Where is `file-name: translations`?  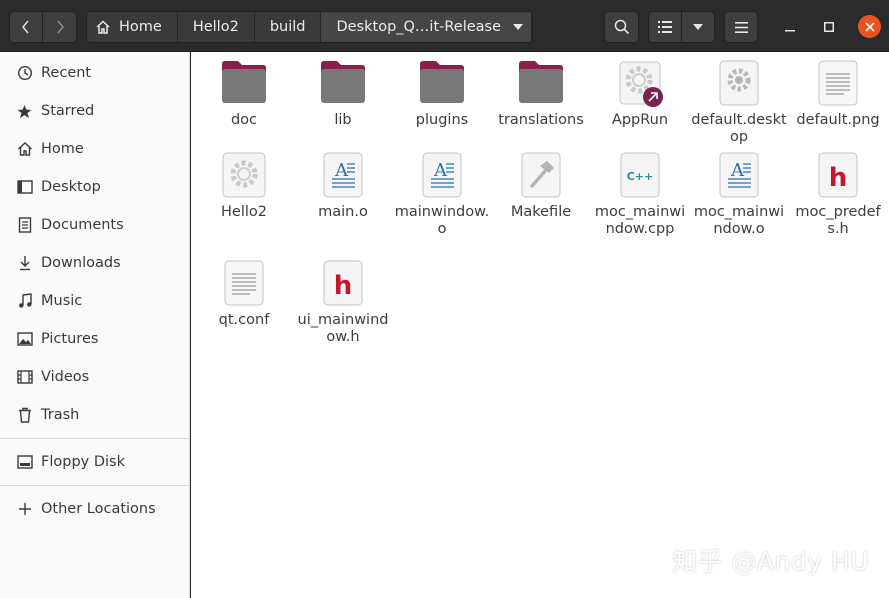 file-name: translations is located at coordinates (541, 120).